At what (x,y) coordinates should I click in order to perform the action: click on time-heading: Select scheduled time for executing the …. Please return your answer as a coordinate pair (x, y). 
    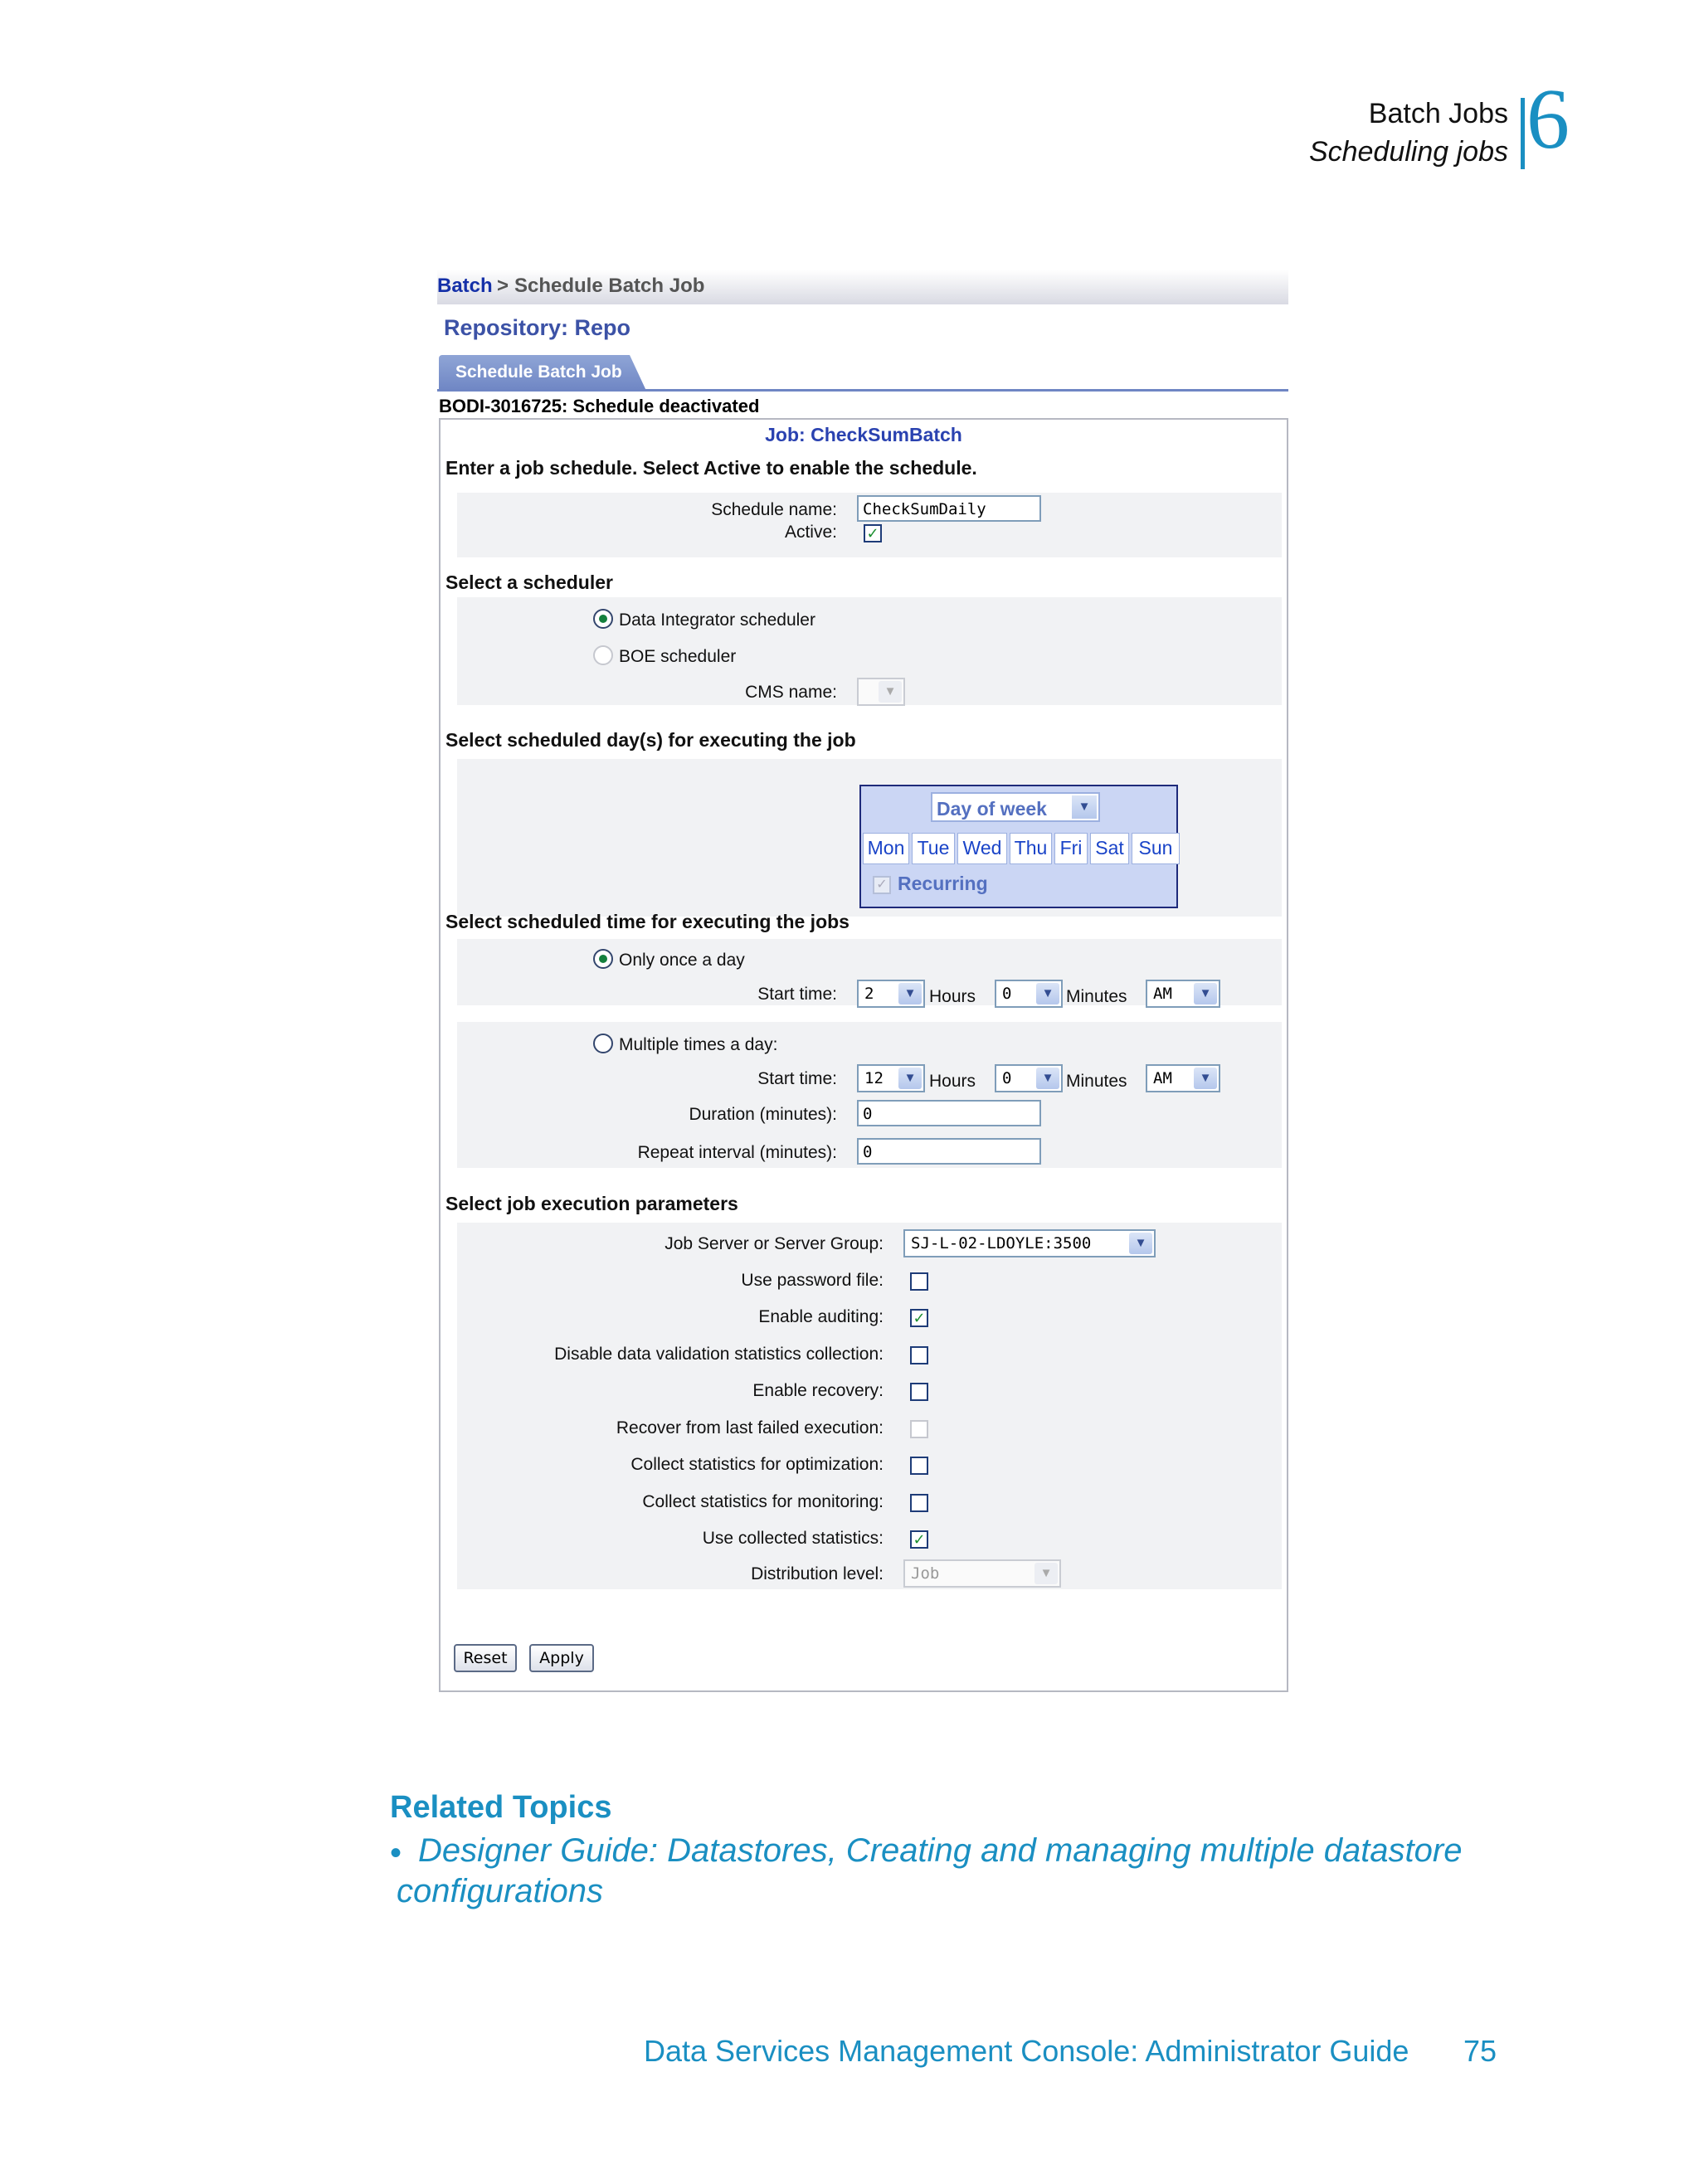
    Looking at the image, I should click on (647, 921).